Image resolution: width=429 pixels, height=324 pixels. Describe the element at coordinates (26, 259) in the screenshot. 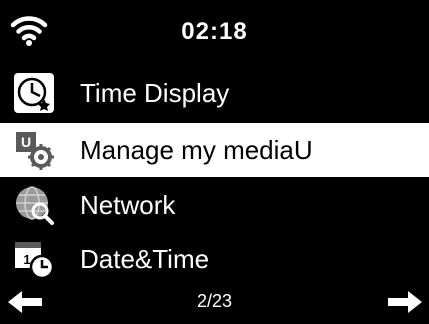

I see `svg-text: 1` at that location.